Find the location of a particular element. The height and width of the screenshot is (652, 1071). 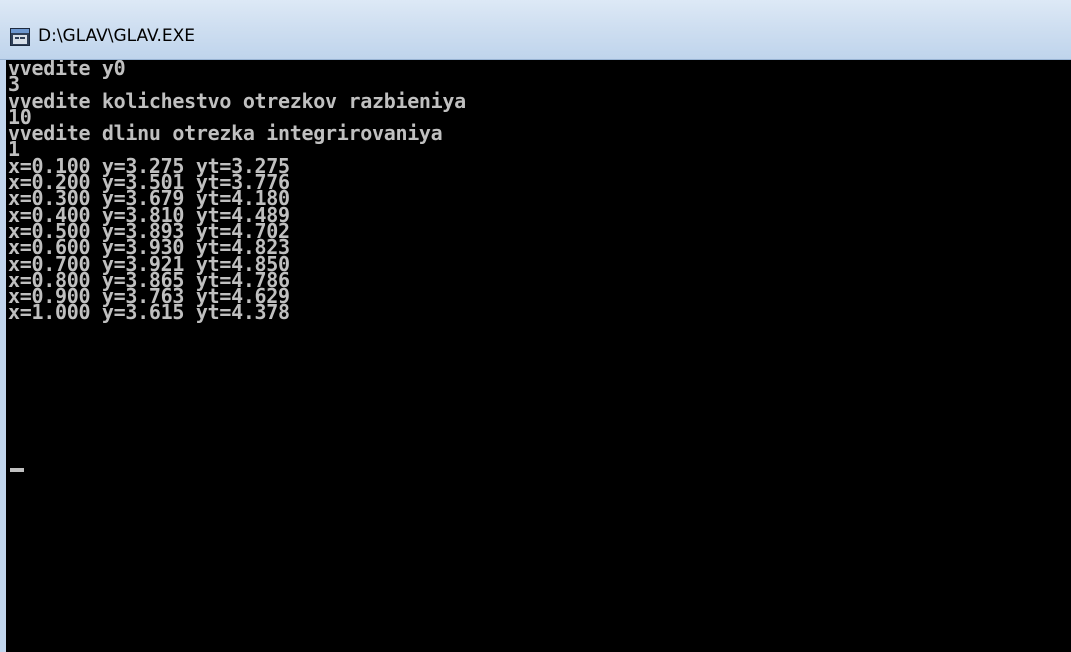

console-line: x=1.000 y=3.615 yt=4.378 is located at coordinates (149, 312).